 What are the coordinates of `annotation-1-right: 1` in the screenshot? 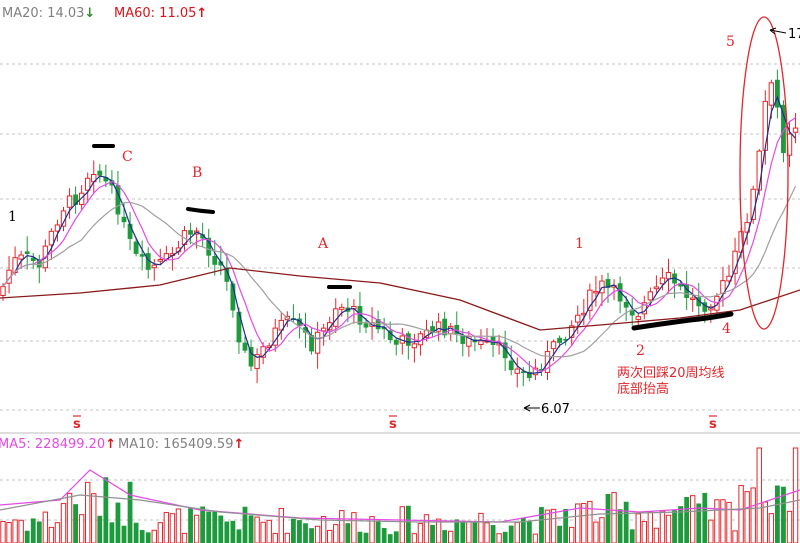 It's located at (579, 244).